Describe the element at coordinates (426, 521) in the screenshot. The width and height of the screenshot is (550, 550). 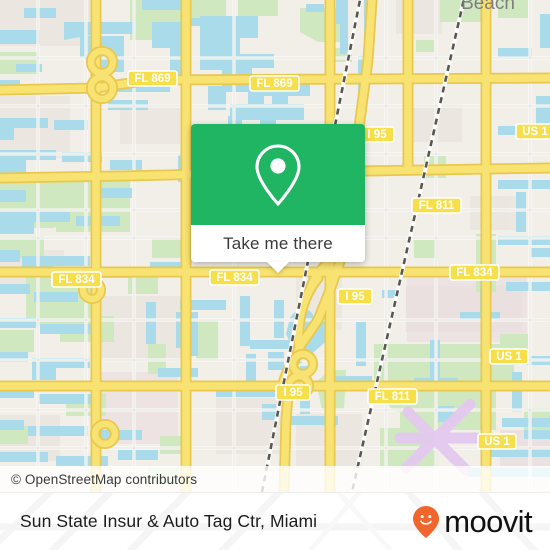
I see `moovit-smiley-pin-icon` at that location.